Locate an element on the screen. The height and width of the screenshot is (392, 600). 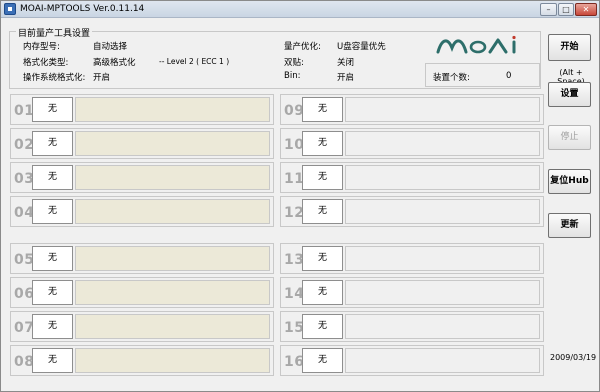
device-count-value: 0 is located at coordinates (509, 76).